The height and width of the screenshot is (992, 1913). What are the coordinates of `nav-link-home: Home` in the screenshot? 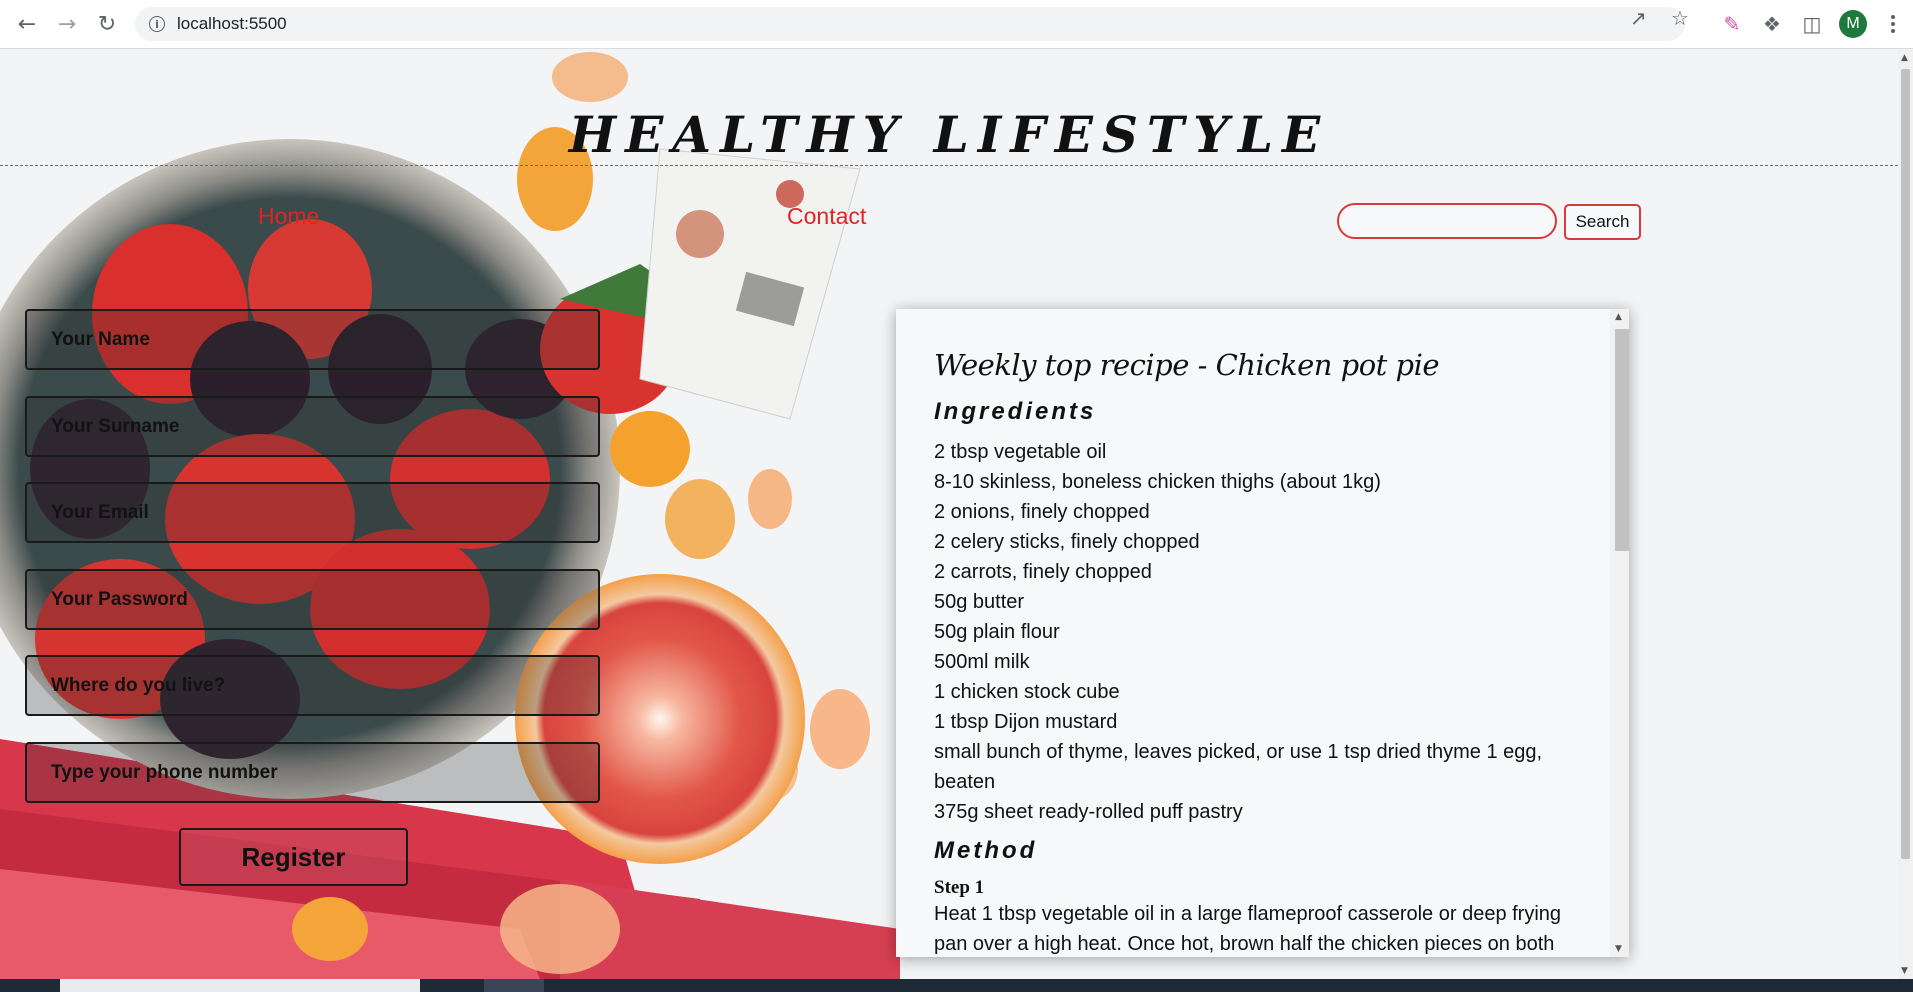 It's located at (288, 216).